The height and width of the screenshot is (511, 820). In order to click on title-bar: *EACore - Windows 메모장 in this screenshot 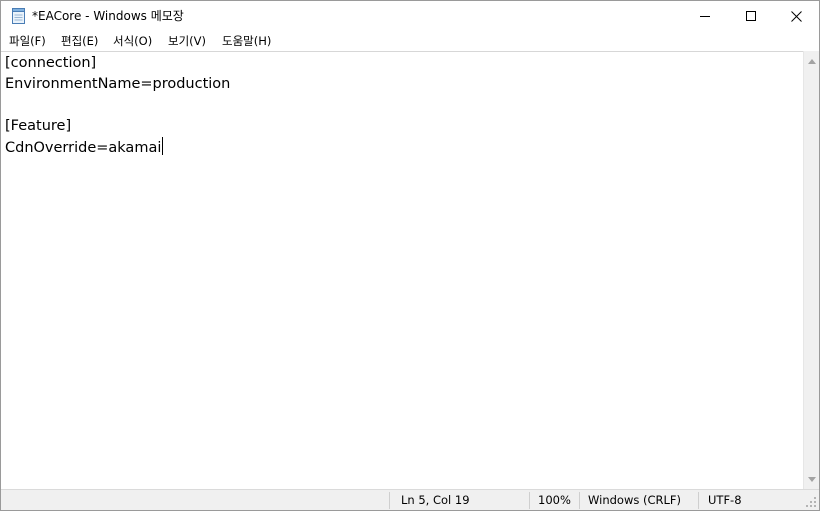, I will do `click(410, 16)`.